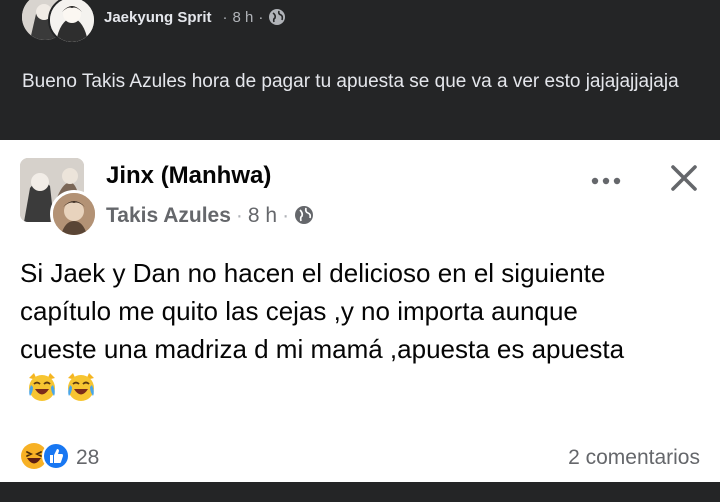 This screenshot has width=720, height=502. I want to click on original-post-meta: Jaekyung Sprit · 8 h ·, so click(195, 17).